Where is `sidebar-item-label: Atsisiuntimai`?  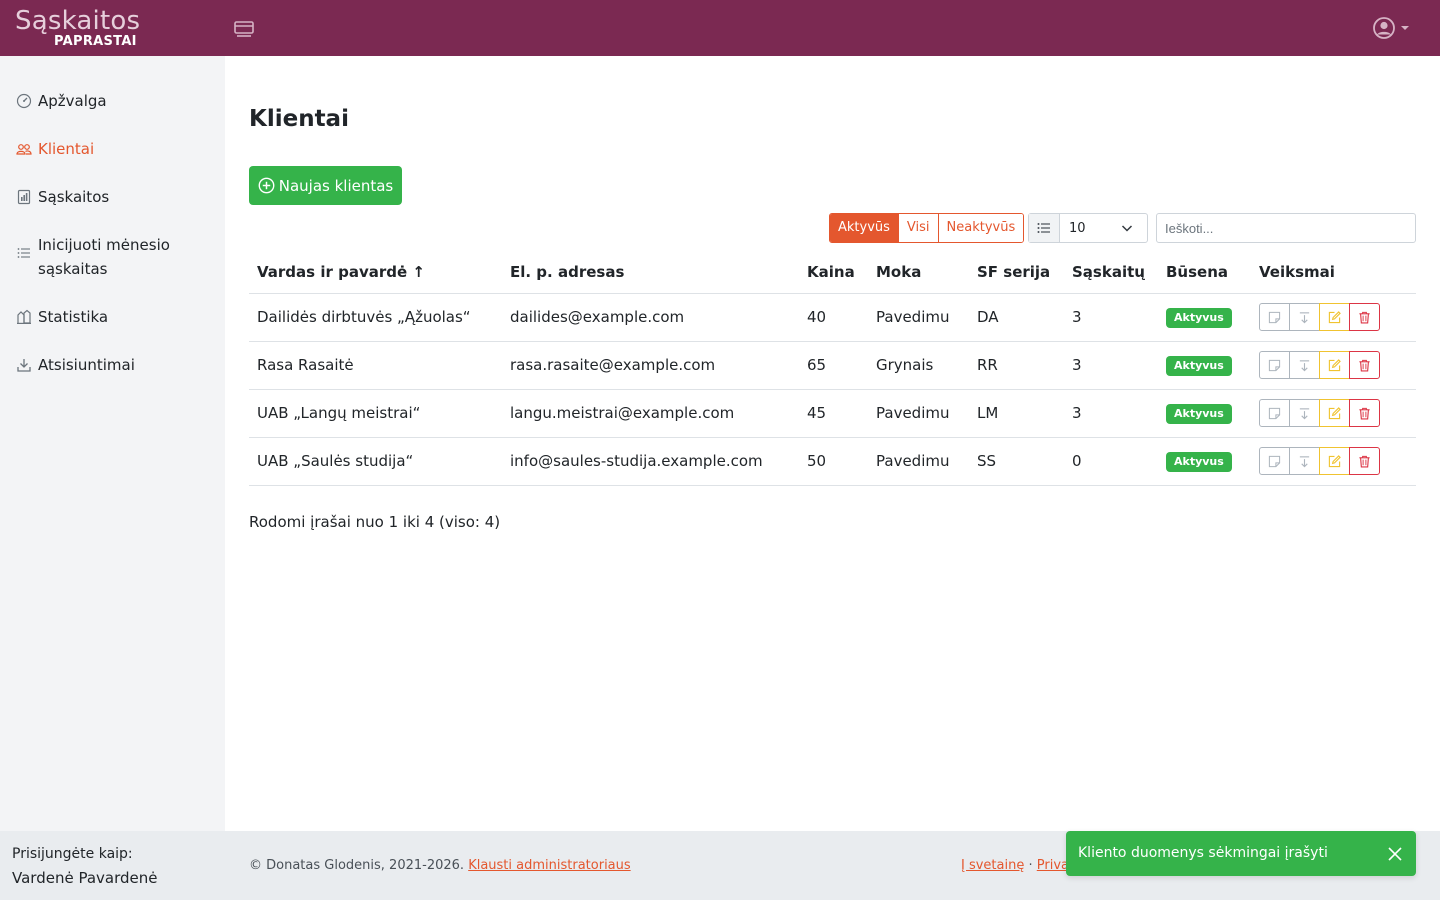
sidebar-item-label: Atsisiuntimai is located at coordinates (86, 365).